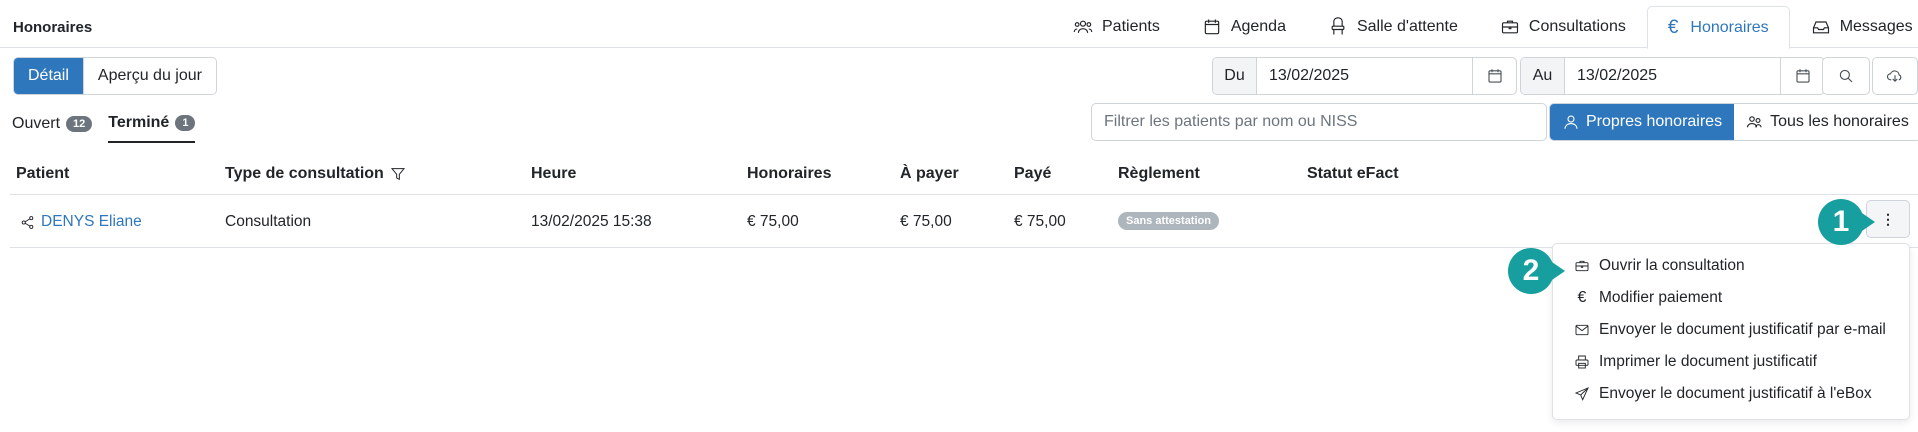  I want to click on date-to-prefix: Au, so click(1543, 76).